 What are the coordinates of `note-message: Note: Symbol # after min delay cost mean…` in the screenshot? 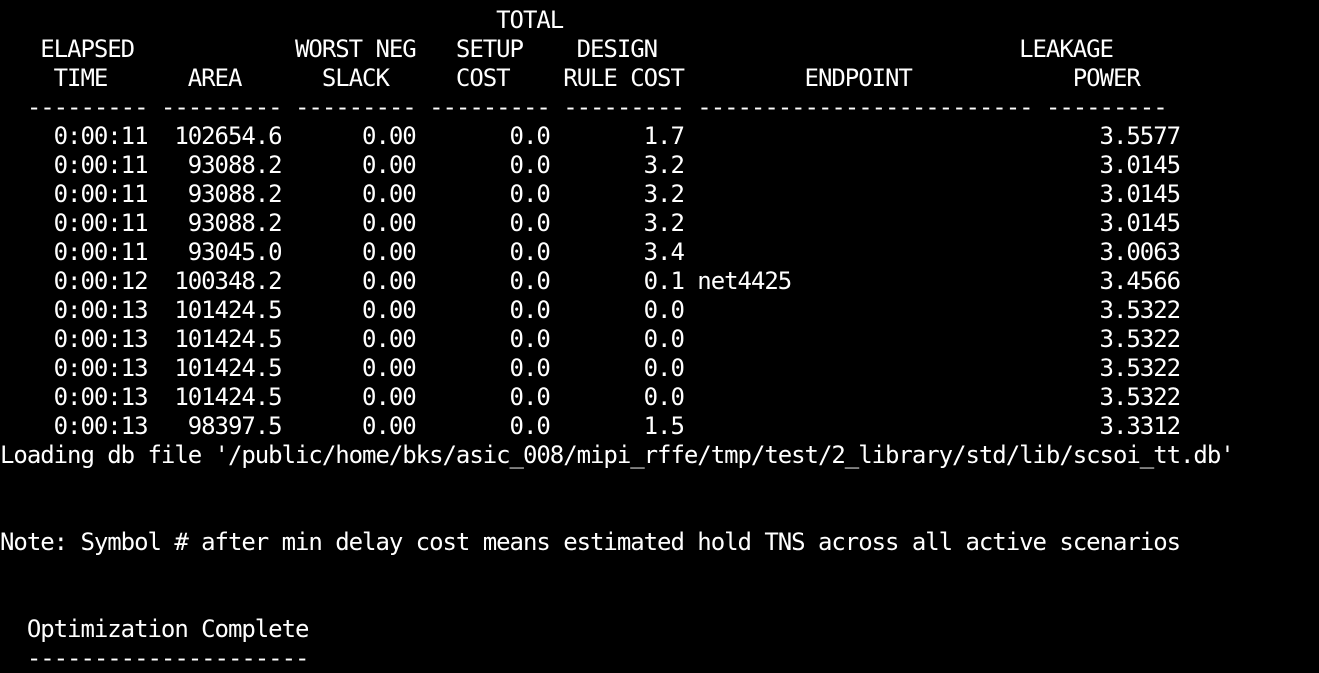 It's located at (590, 542).